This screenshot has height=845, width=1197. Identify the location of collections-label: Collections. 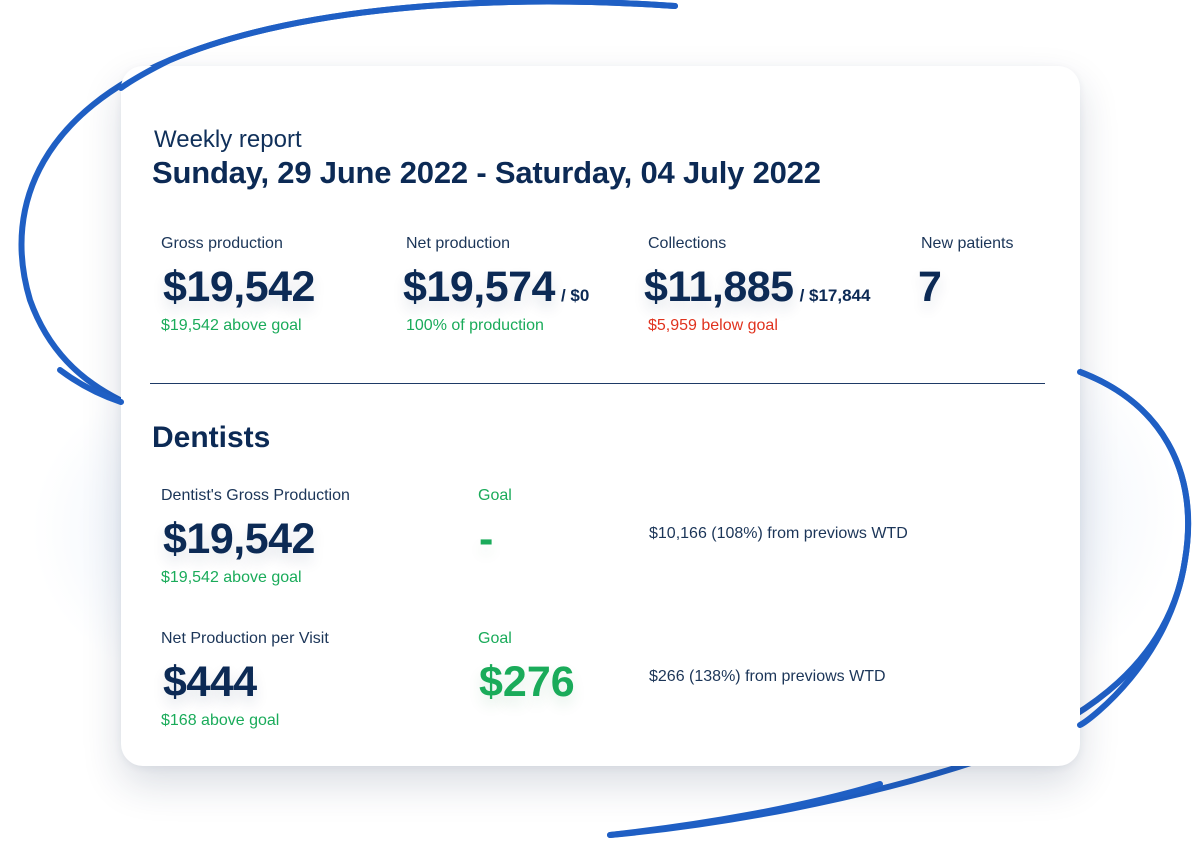
(687, 243).